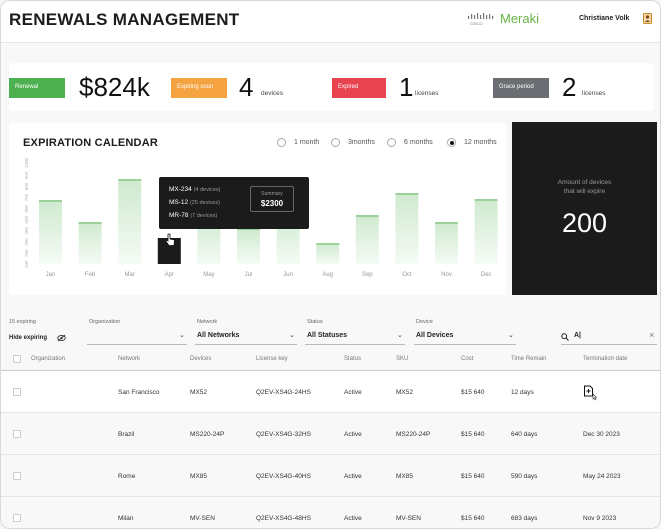  I want to click on time-remain-cell: 683 days, so click(524, 518).